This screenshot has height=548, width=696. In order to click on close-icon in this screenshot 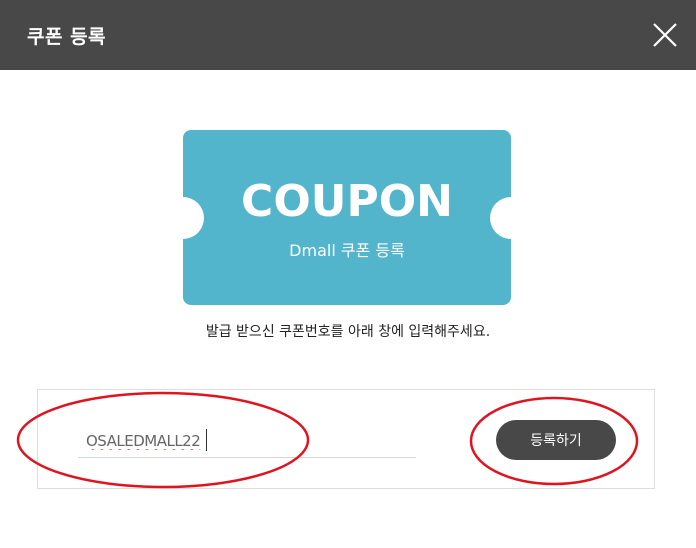, I will do `click(665, 35)`.